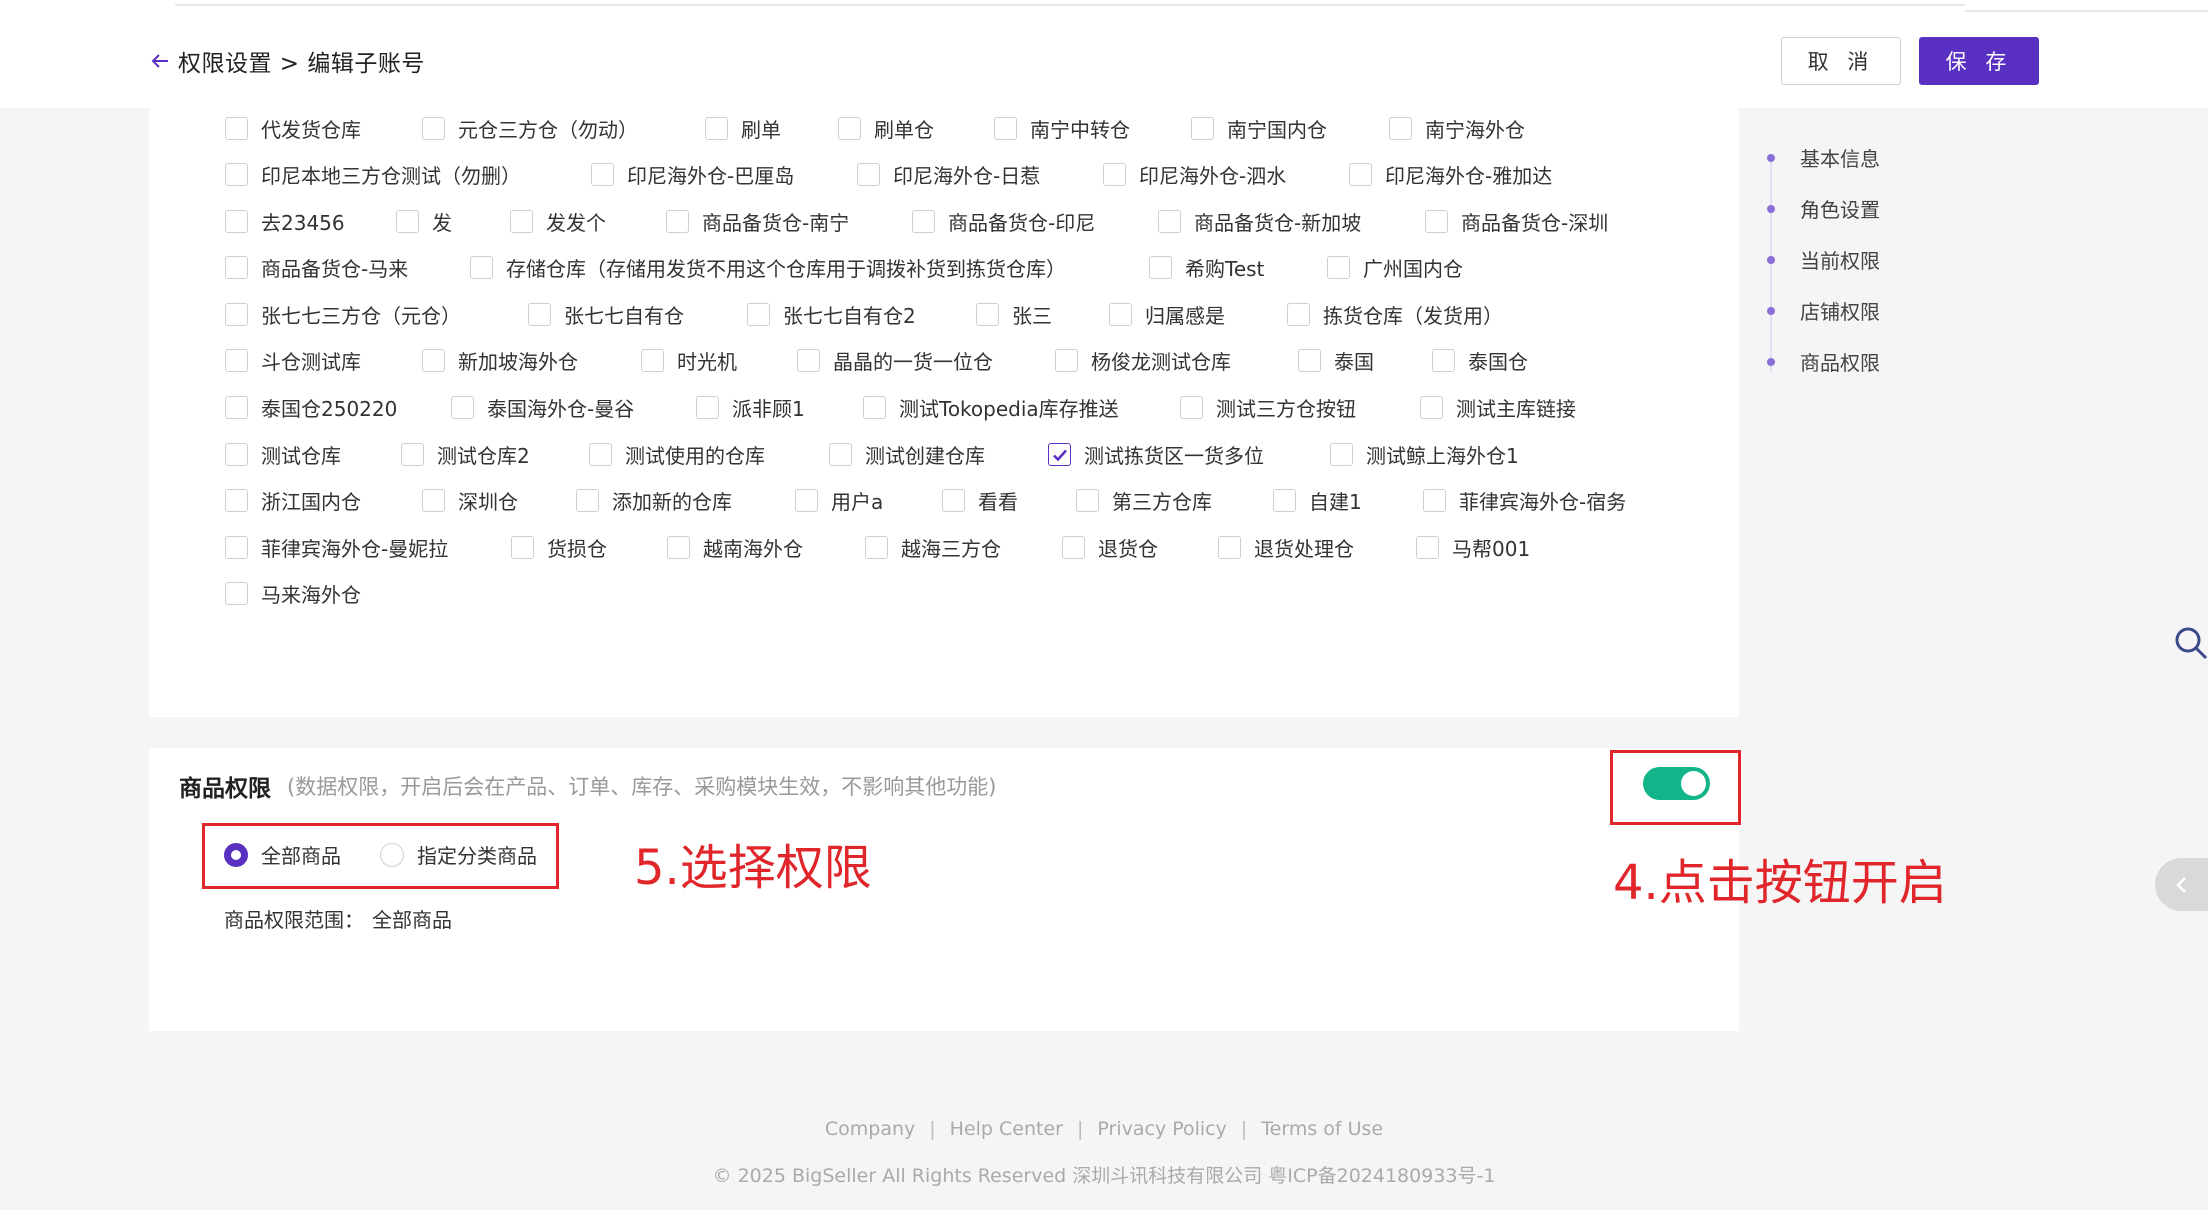  I want to click on warehouse-option: 广州国内仓, so click(1395, 267).